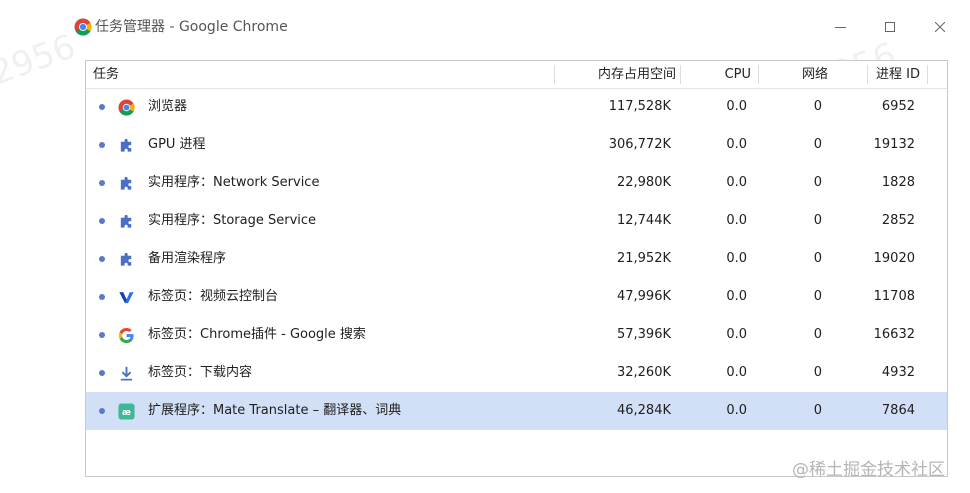 This screenshot has height=493, width=970. I want to click on table-row: 备用渲染程序 21,952K 0.0 0 19020, so click(516, 259).